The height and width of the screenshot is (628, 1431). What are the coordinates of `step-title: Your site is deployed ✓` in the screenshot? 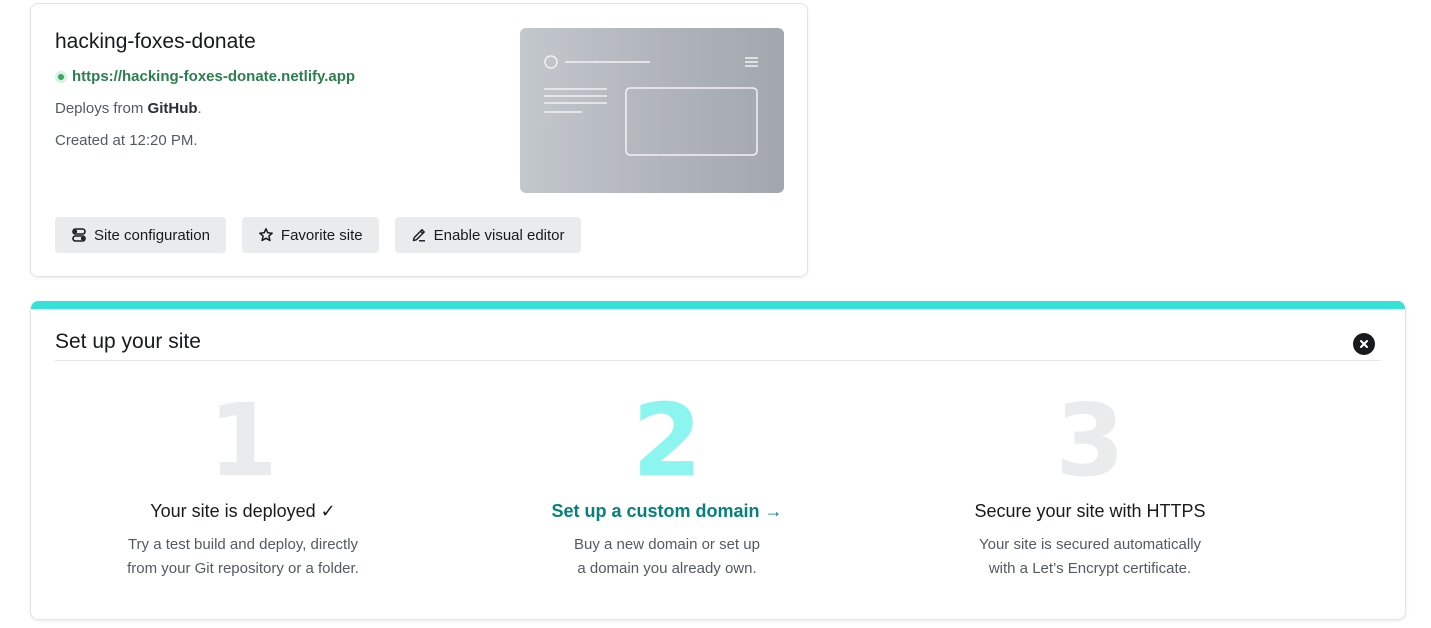 It's located at (243, 511).